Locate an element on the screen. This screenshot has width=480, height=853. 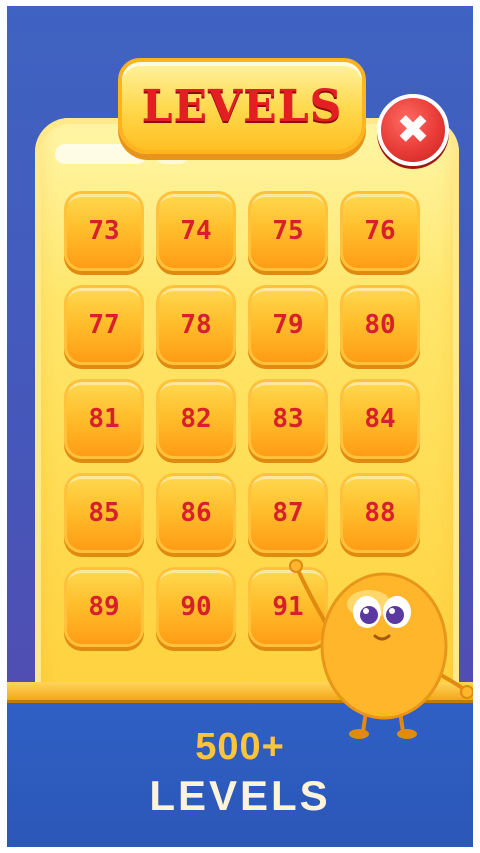
level-tile: 84 is located at coordinates (380, 419).